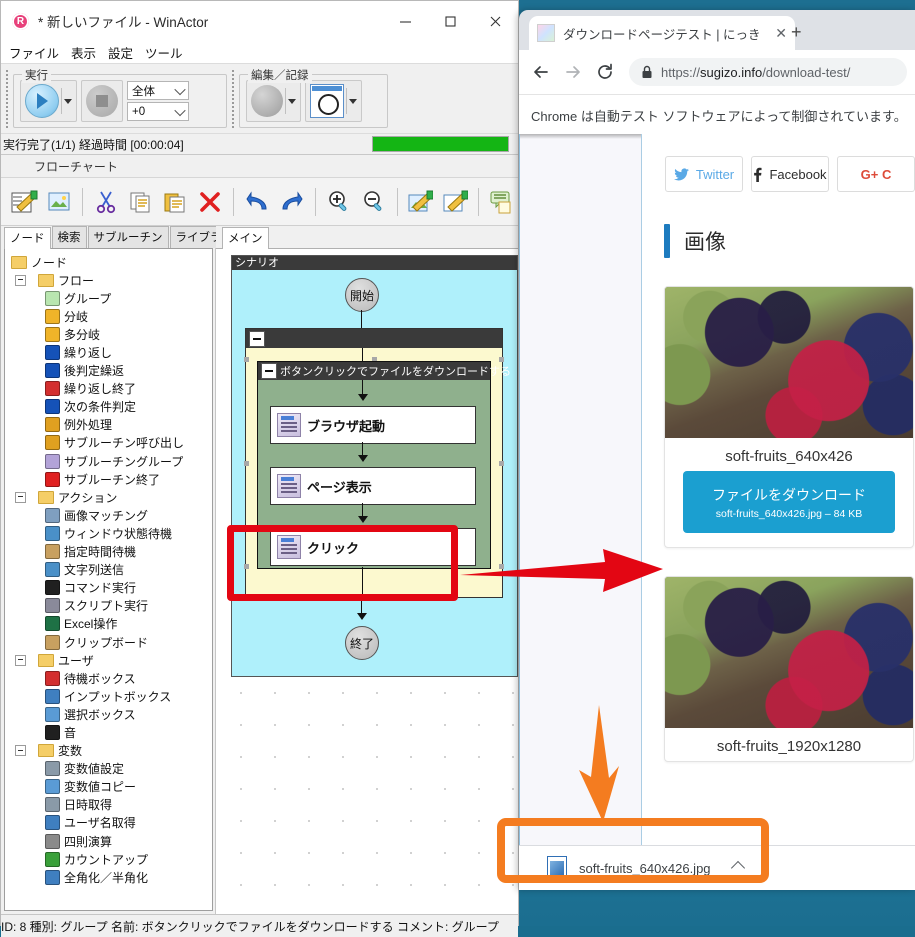 This screenshot has width=915, height=937. What do you see at coordinates (796, 32) in the screenshot?
I see `new-tab-button: +` at bounding box center [796, 32].